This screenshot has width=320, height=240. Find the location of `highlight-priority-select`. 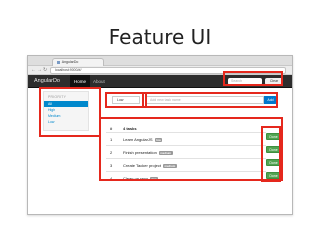

highlight-priority-select is located at coordinates (126, 100).